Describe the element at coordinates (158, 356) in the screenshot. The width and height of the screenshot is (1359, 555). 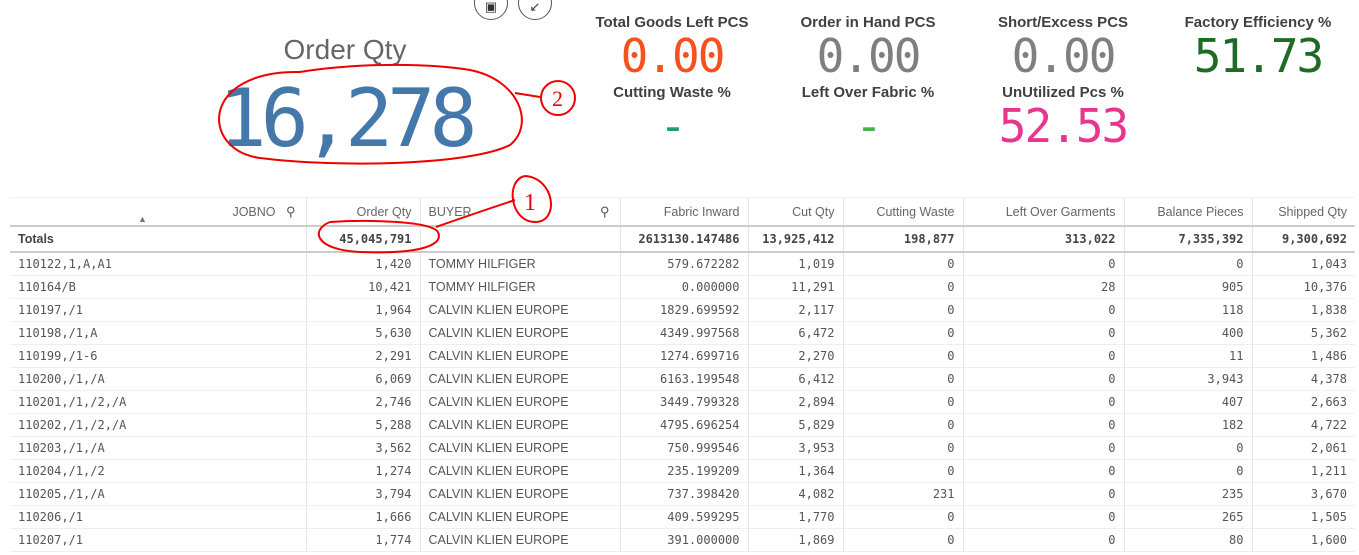
I see `cell-jobno: 110199,/1-6` at that location.